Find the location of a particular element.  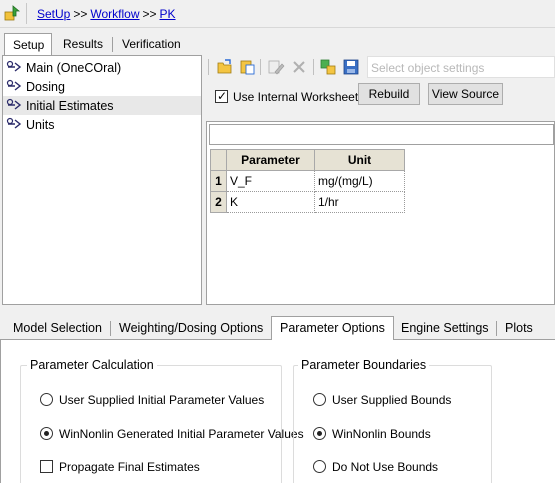

propagate-final-estimates-label: Propagate Final Estimates is located at coordinates (129, 467).